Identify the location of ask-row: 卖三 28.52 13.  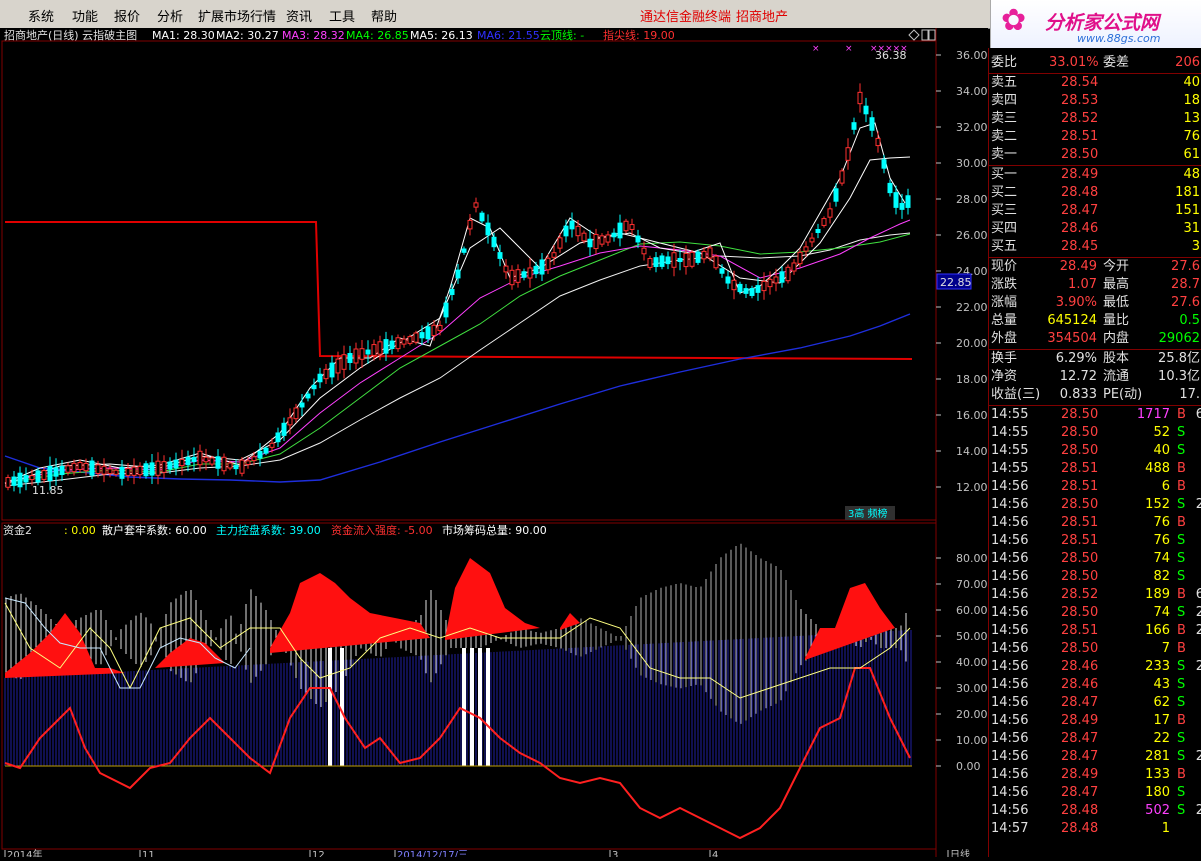
(1095, 119).